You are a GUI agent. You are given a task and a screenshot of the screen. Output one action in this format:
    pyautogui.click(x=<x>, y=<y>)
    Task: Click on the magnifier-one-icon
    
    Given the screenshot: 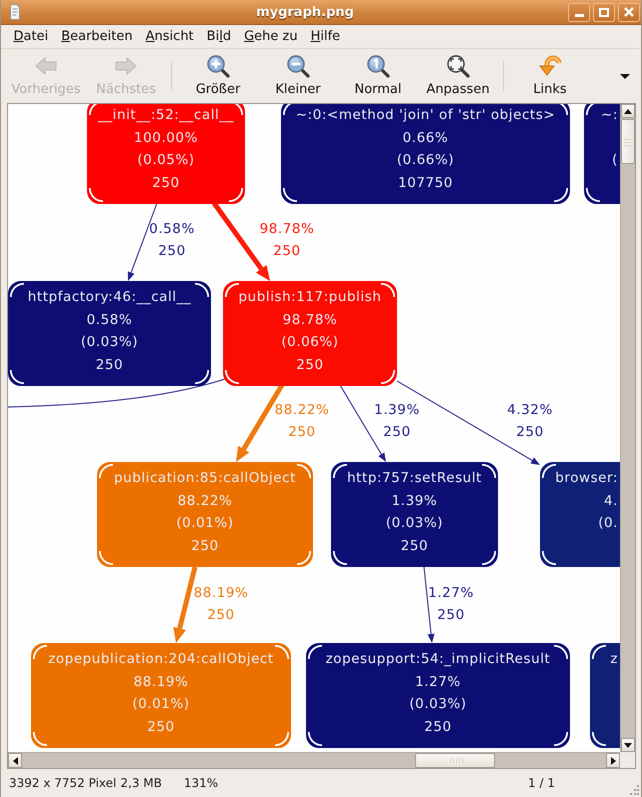 What is the action you would take?
    pyautogui.click(x=378, y=66)
    